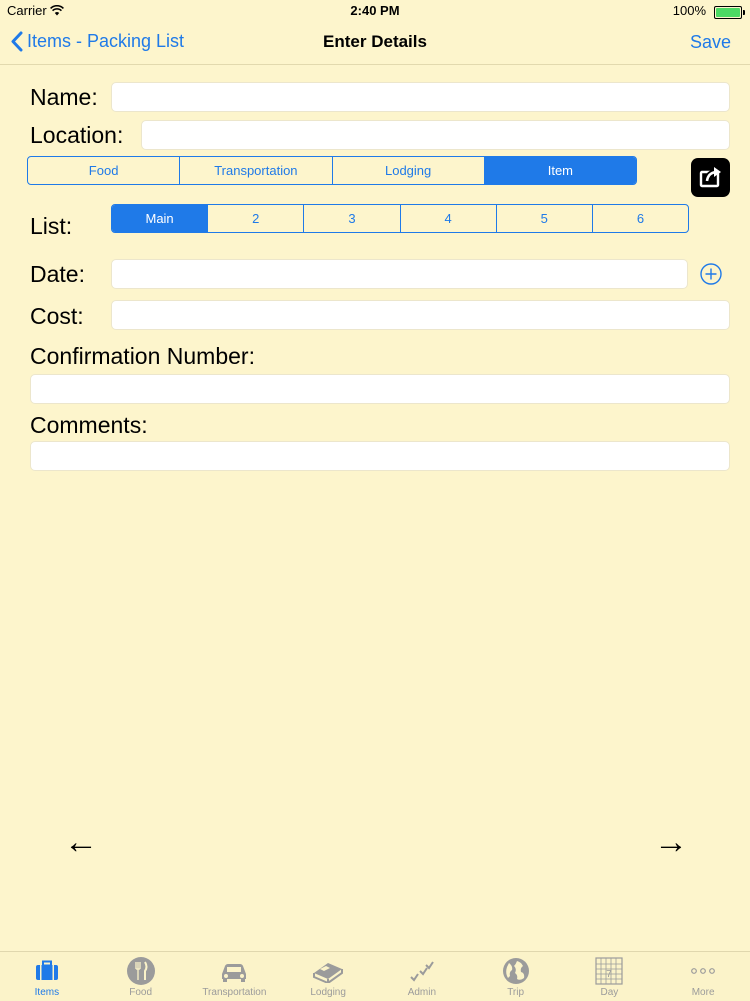 The width and height of the screenshot is (750, 1001). What do you see at coordinates (703, 992) in the screenshot?
I see `tab-label: More` at bounding box center [703, 992].